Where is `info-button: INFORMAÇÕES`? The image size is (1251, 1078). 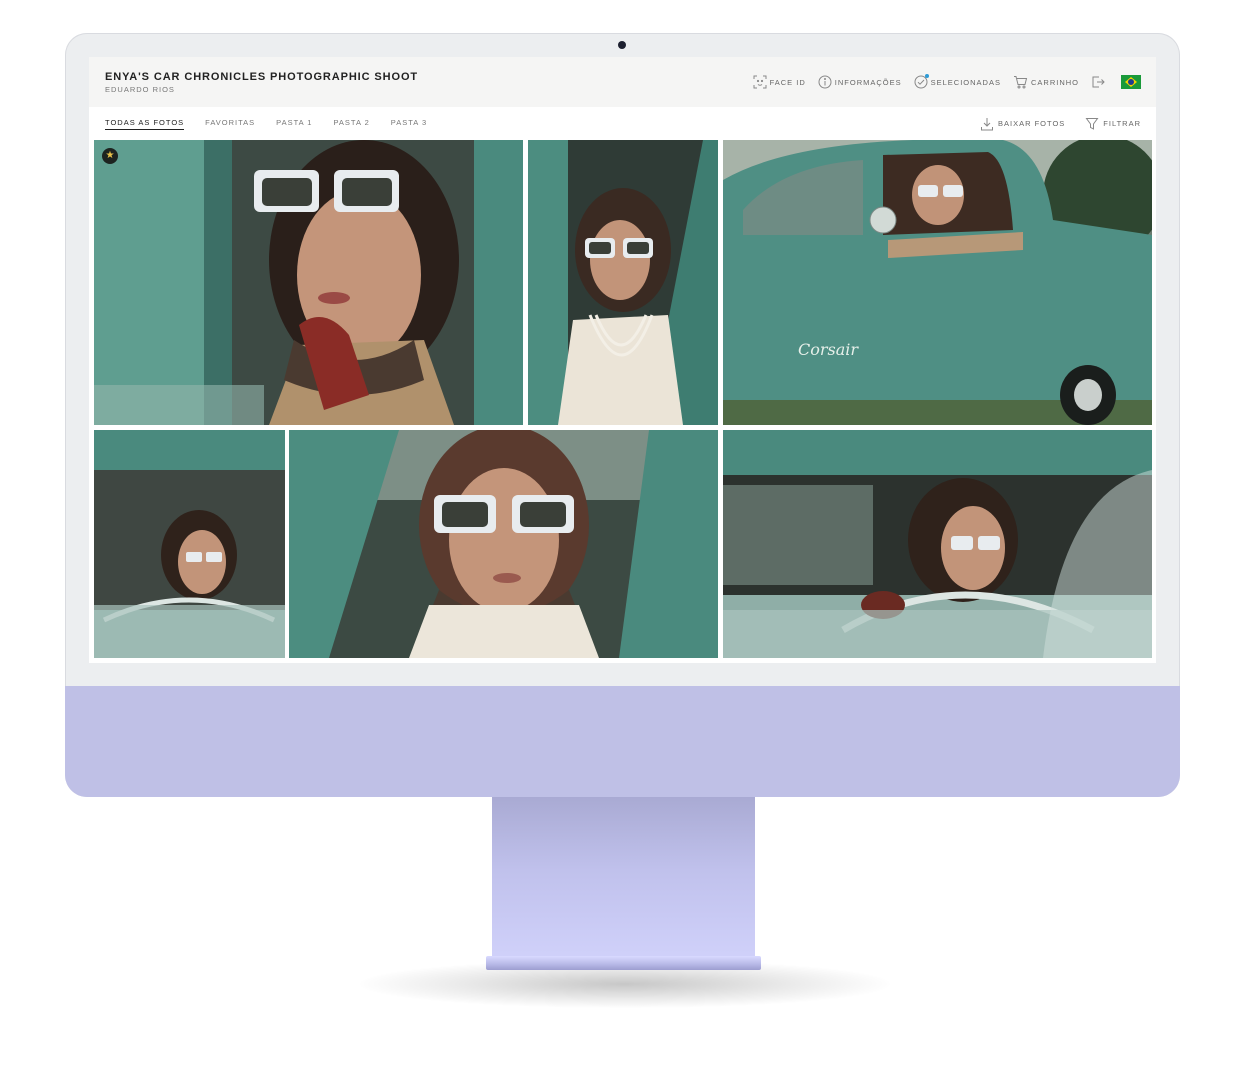 info-button: INFORMAÇÕES is located at coordinates (860, 82).